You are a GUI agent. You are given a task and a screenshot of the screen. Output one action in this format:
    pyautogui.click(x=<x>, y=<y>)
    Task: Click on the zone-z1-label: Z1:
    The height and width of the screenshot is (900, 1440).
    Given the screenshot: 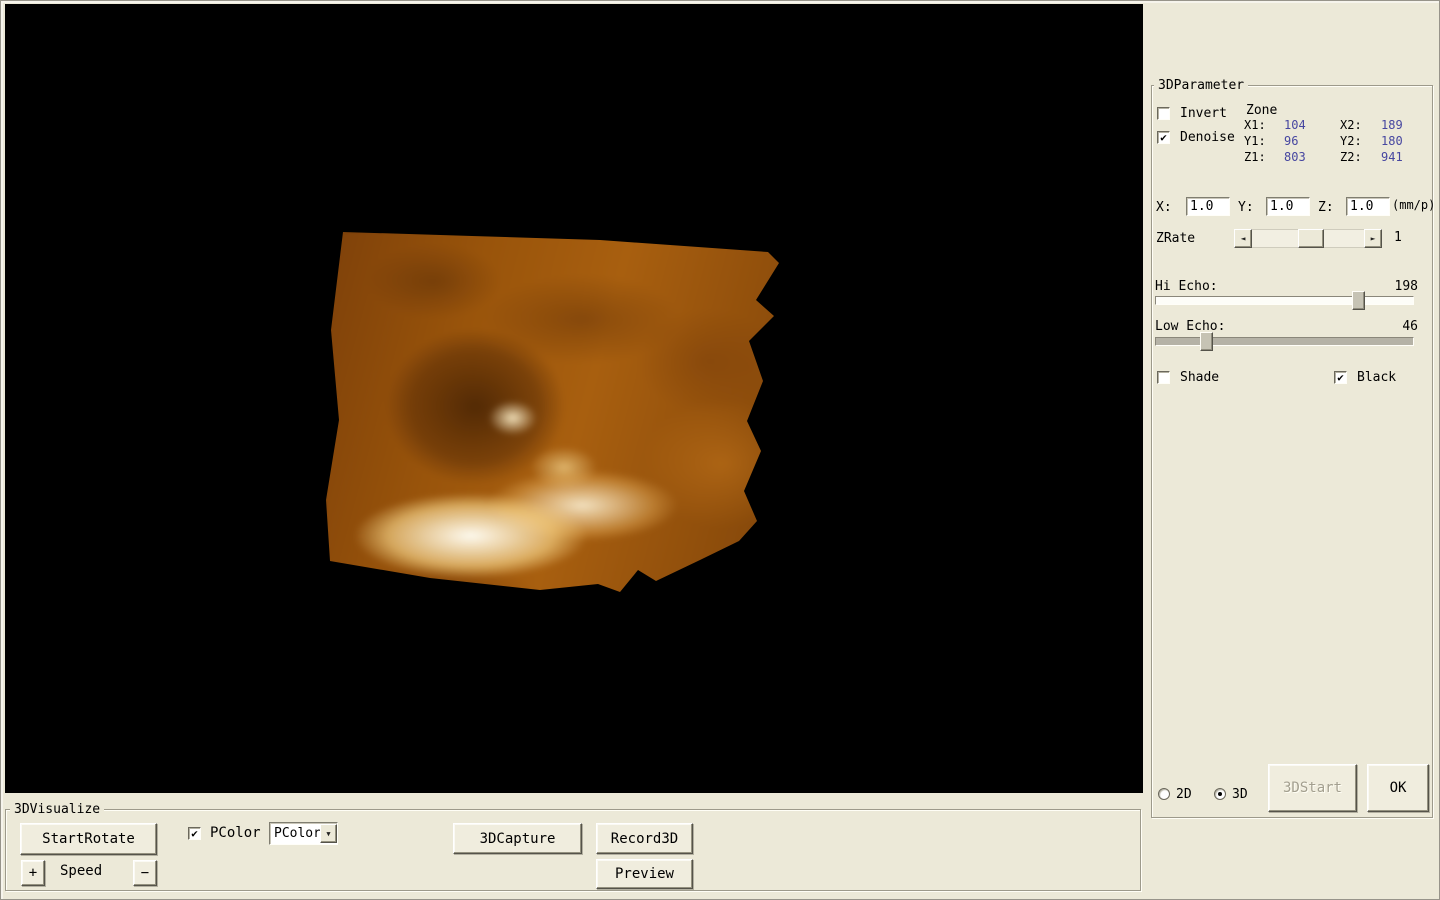 What is the action you would take?
    pyautogui.click(x=1255, y=157)
    